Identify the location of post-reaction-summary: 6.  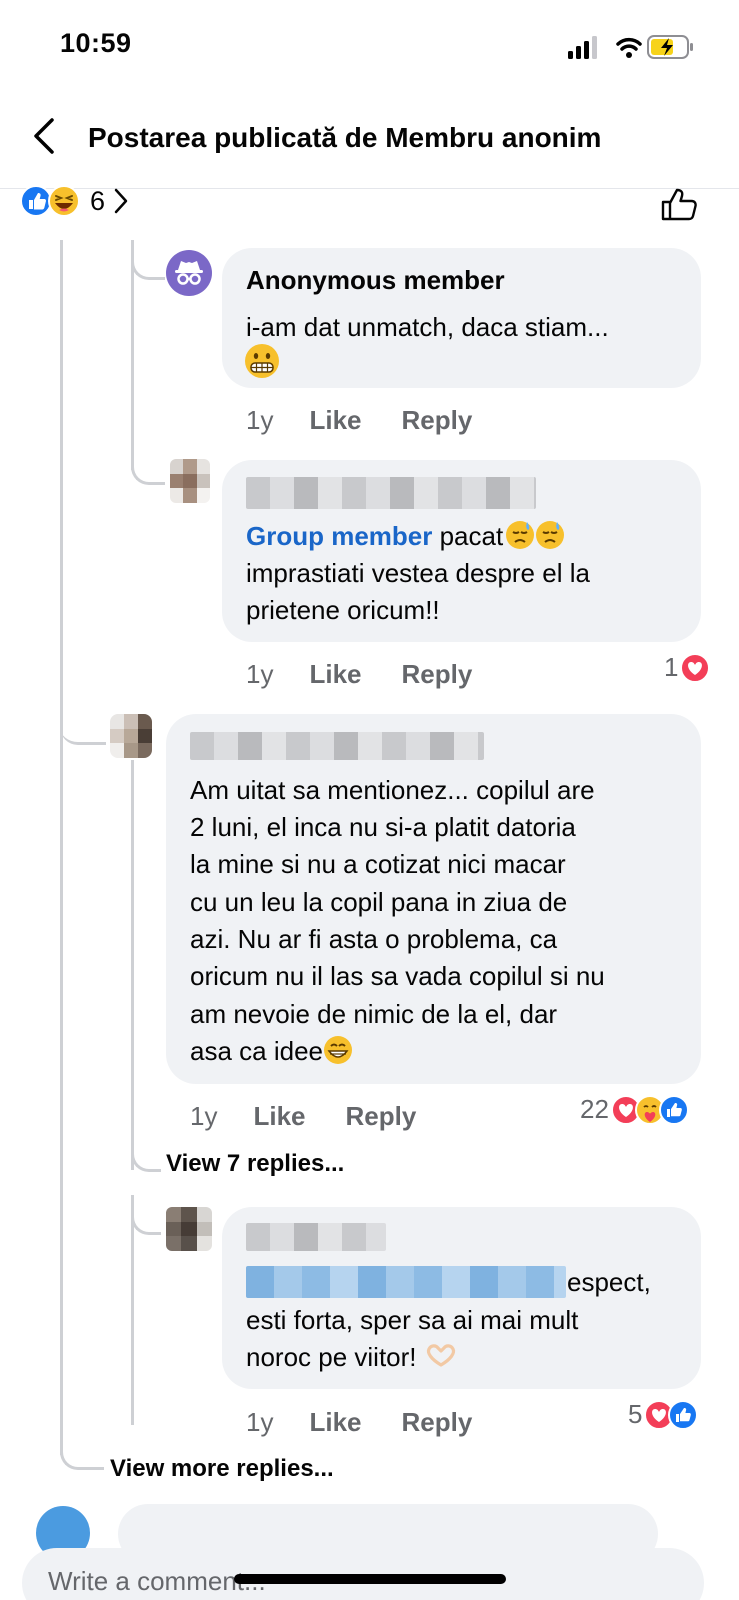
(74, 201).